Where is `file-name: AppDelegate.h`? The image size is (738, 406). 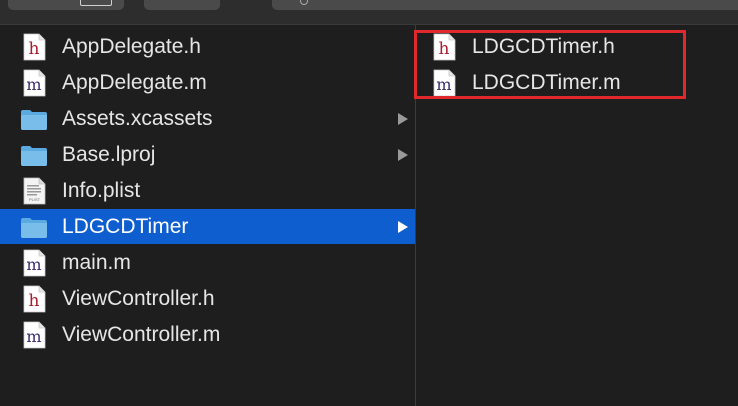
file-name: AppDelegate.h is located at coordinates (131, 46).